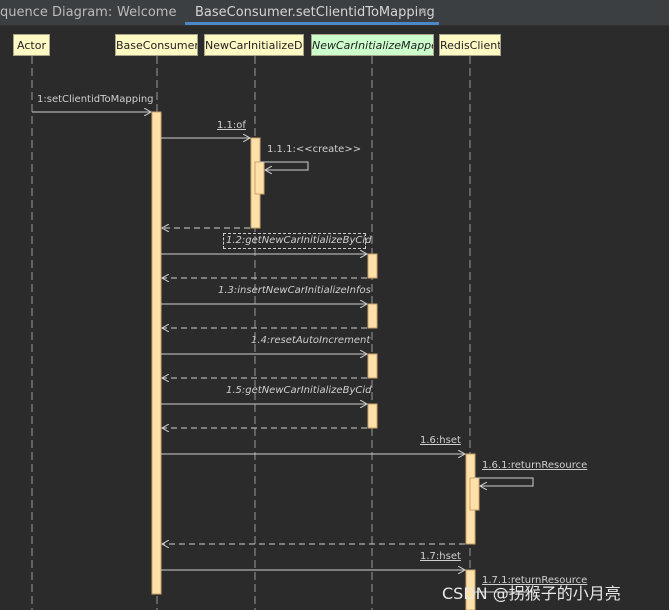 The image size is (669, 610). I want to click on close-tab-icon: ✕, so click(423, 12).